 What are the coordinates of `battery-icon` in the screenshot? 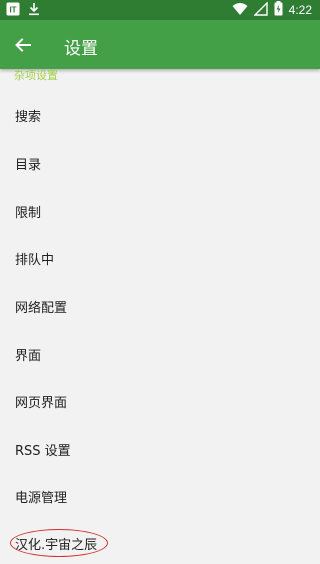 It's located at (278, 10).